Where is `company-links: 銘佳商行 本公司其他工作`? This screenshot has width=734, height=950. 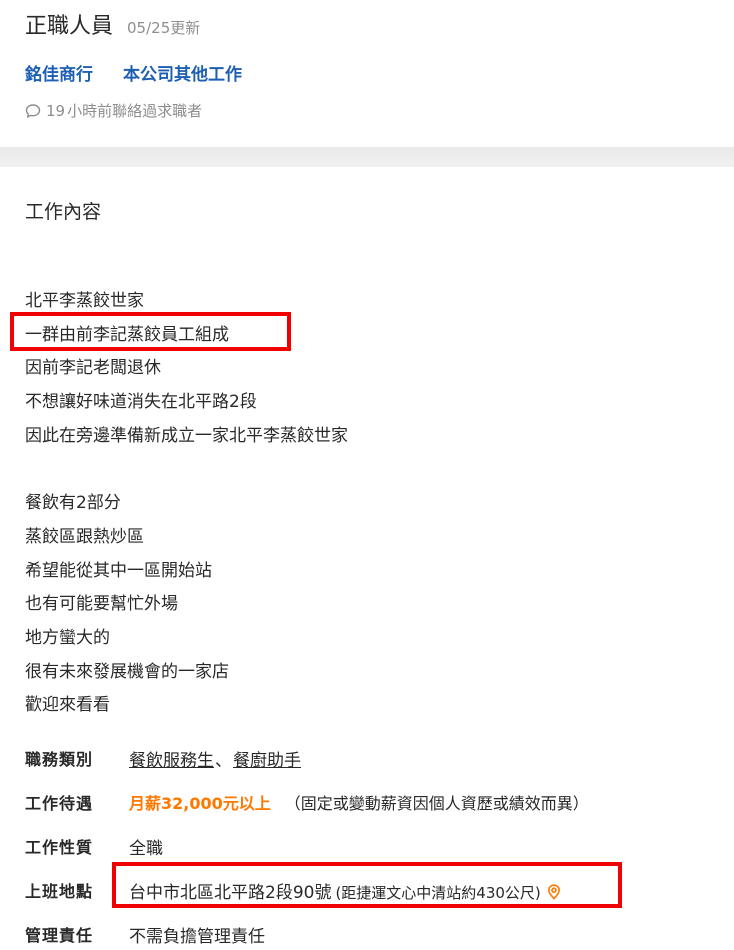 company-links: 銘佳商行 本公司其他工作 is located at coordinates (148, 72).